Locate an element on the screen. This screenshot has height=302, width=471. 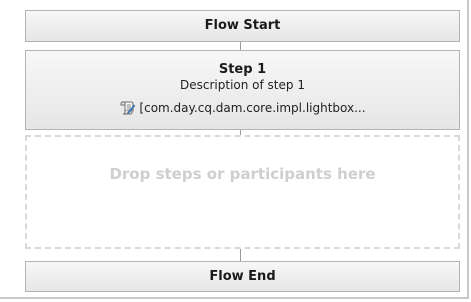
flow-end-label: Flow End is located at coordinates (242, 276).